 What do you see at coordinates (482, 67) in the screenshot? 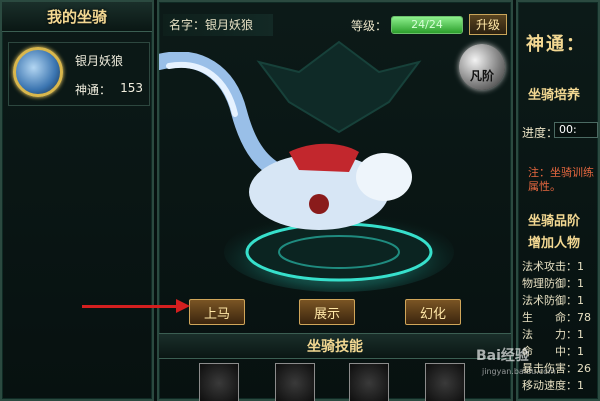
I see `rank-orb-icon: 凡阶` at bounding box center [482, 67].